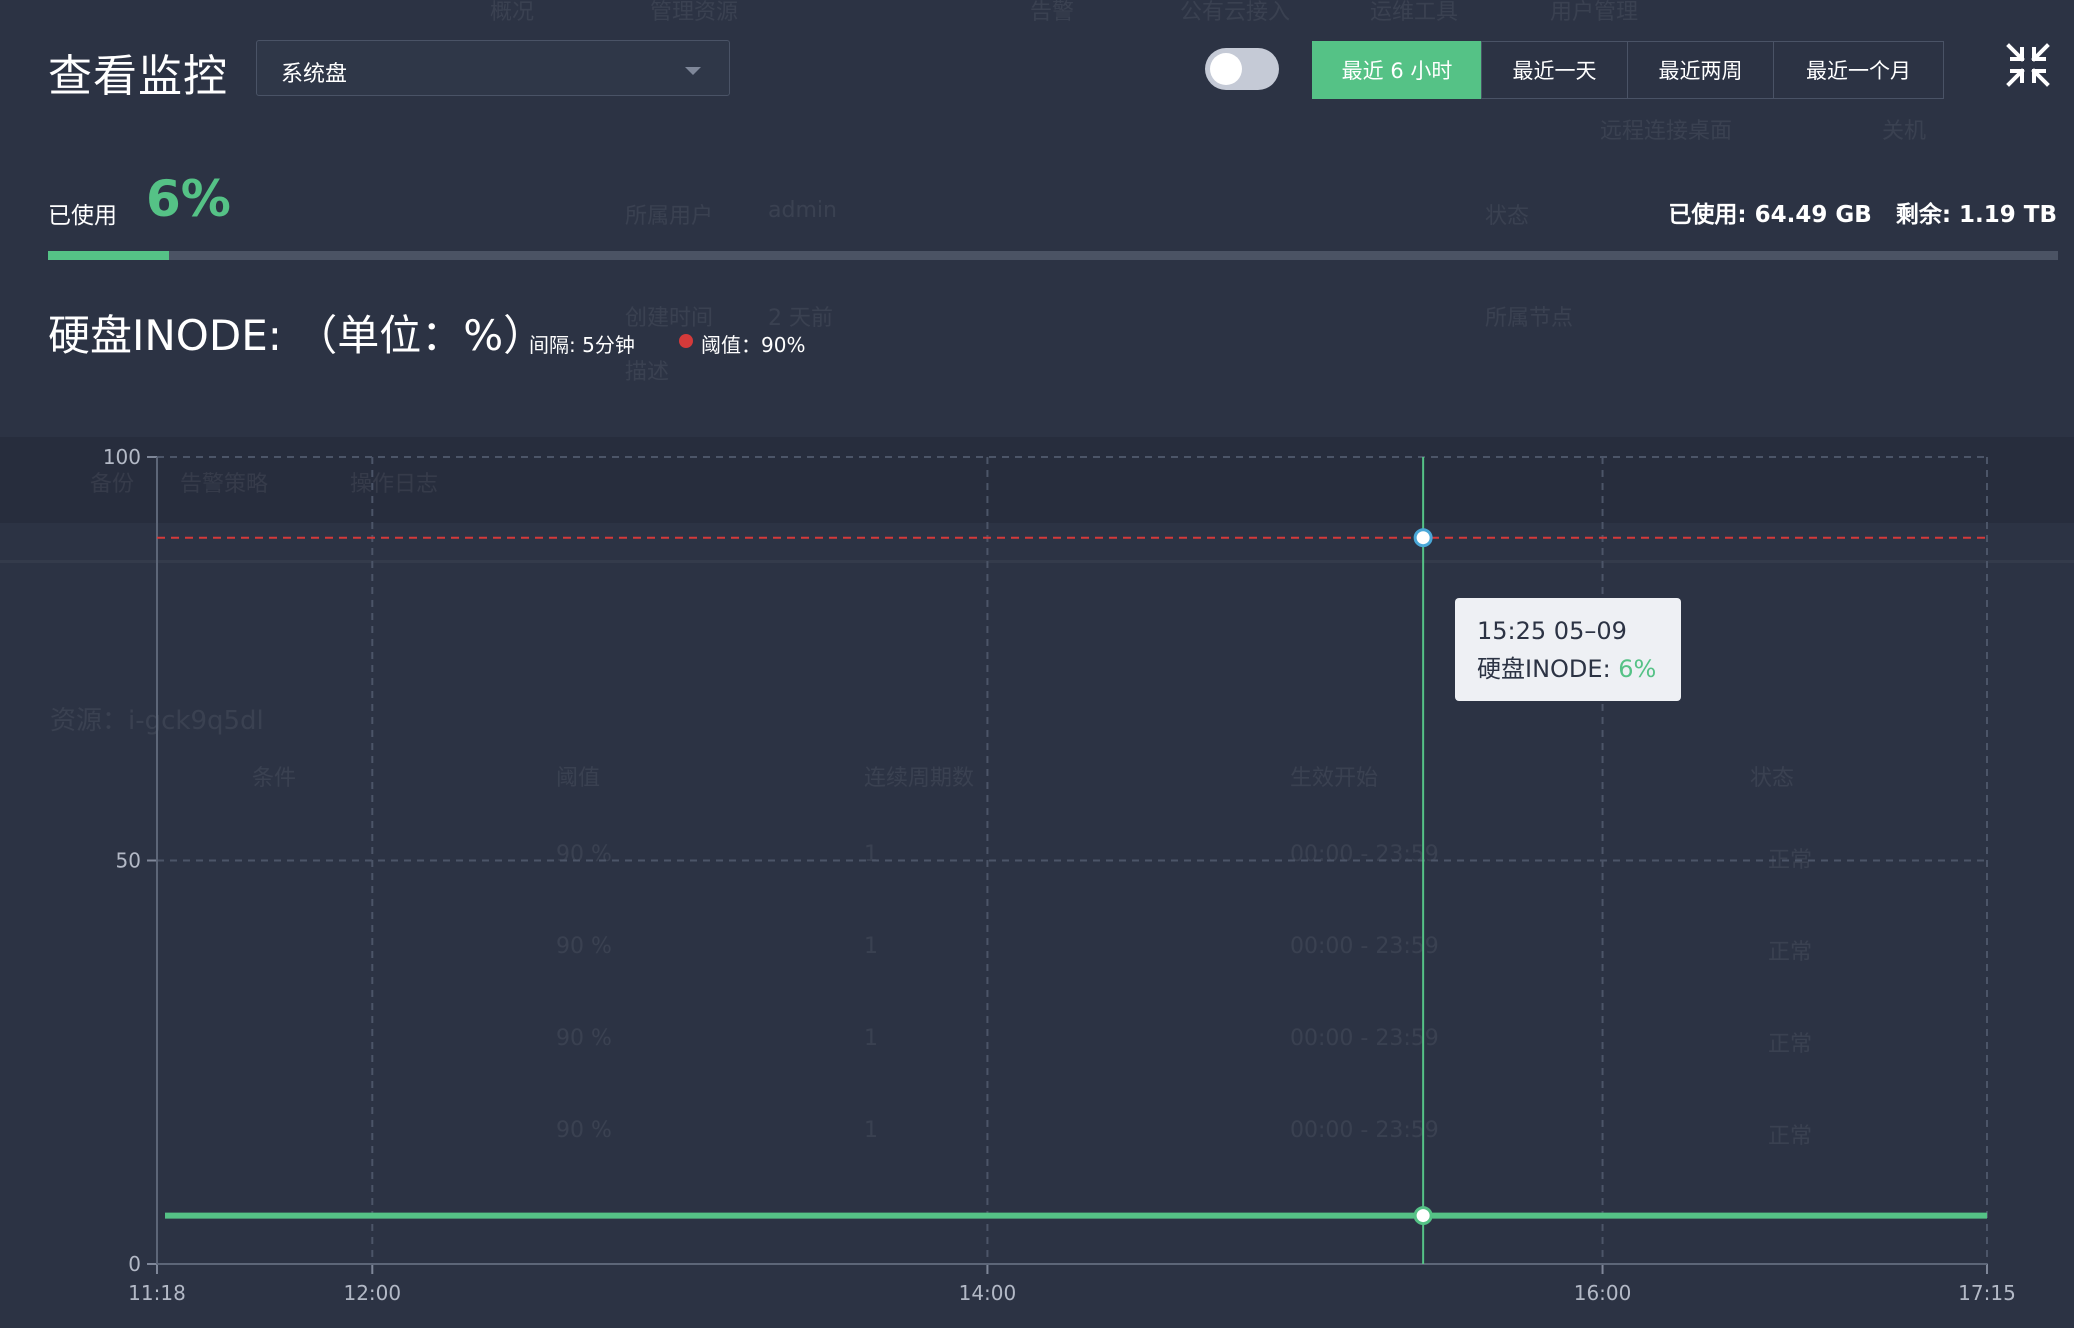 The width and height of the screenshot is (2074, 1328). Describe the element at coordinates (1552, 631) in the screenshot. I see `tooltip-time: 15:25 05–09` at that location.